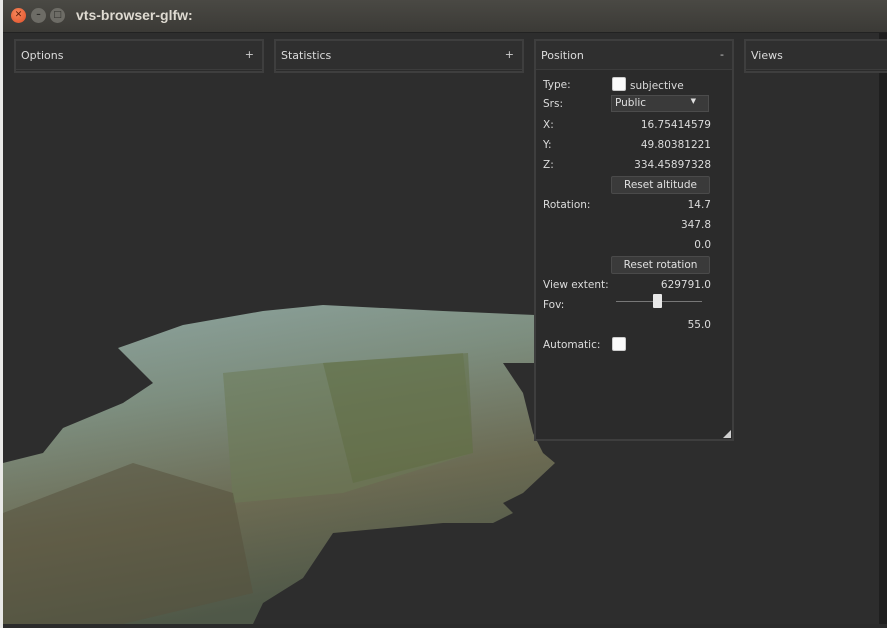 The image size is (887, 628). Describe the element at coordinates (727, 434) in the screenshot. I see `resize-grip-icon` at that location.